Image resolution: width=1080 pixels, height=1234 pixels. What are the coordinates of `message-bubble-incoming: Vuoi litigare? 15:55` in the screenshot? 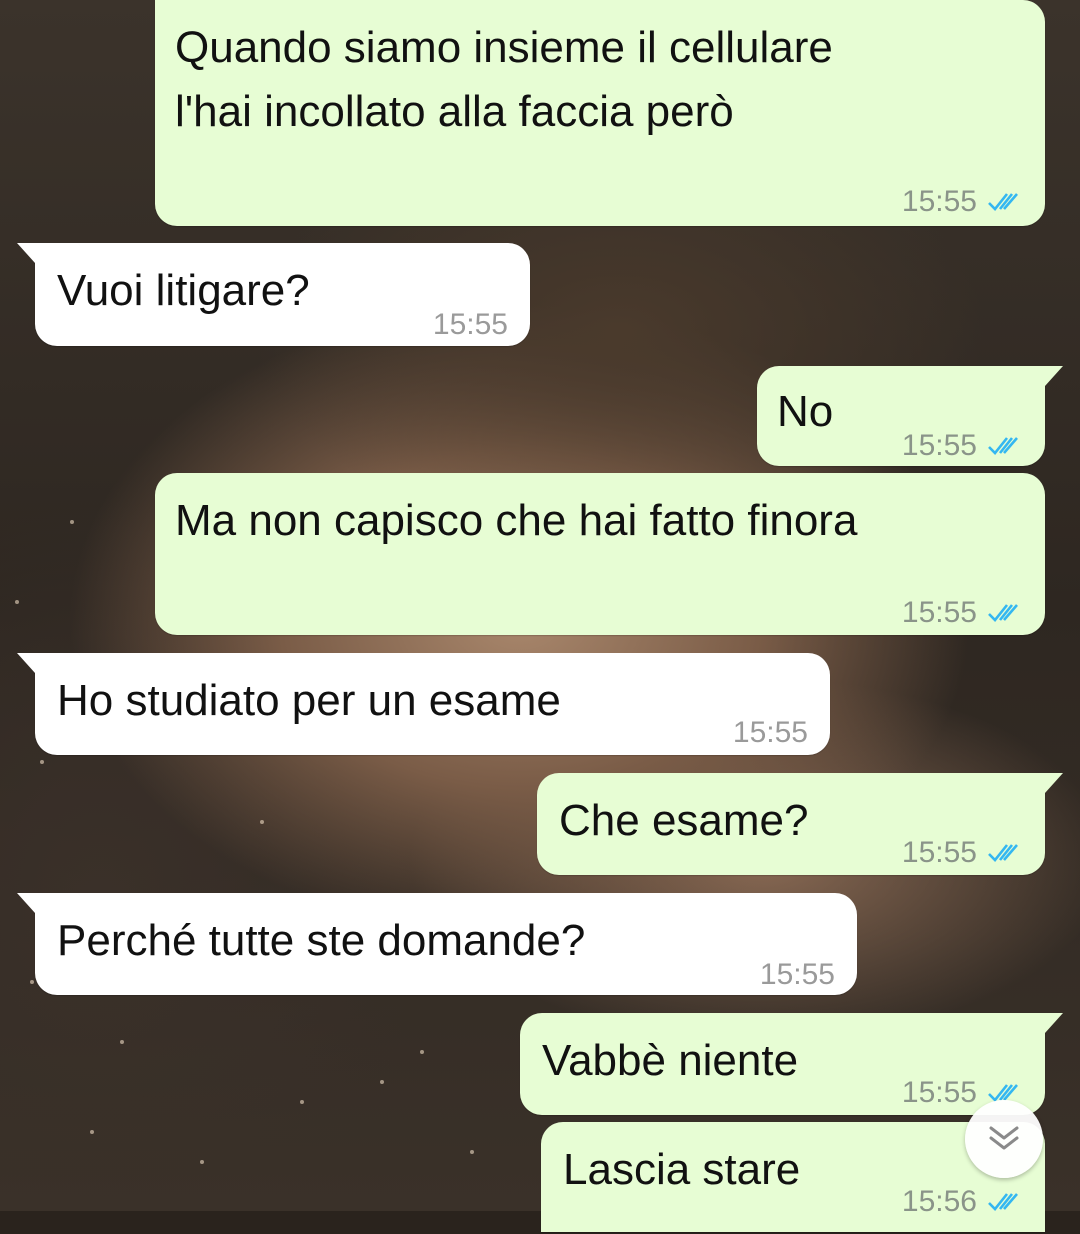 It's located at (273, 294).